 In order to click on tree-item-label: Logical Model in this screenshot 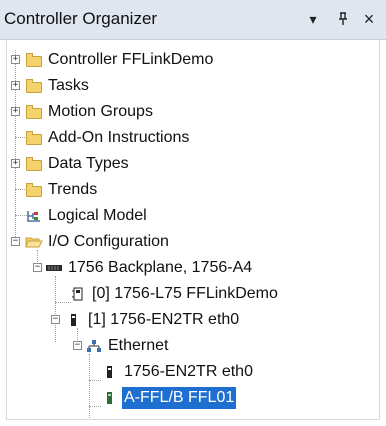, I will do `click(97, 215)`.